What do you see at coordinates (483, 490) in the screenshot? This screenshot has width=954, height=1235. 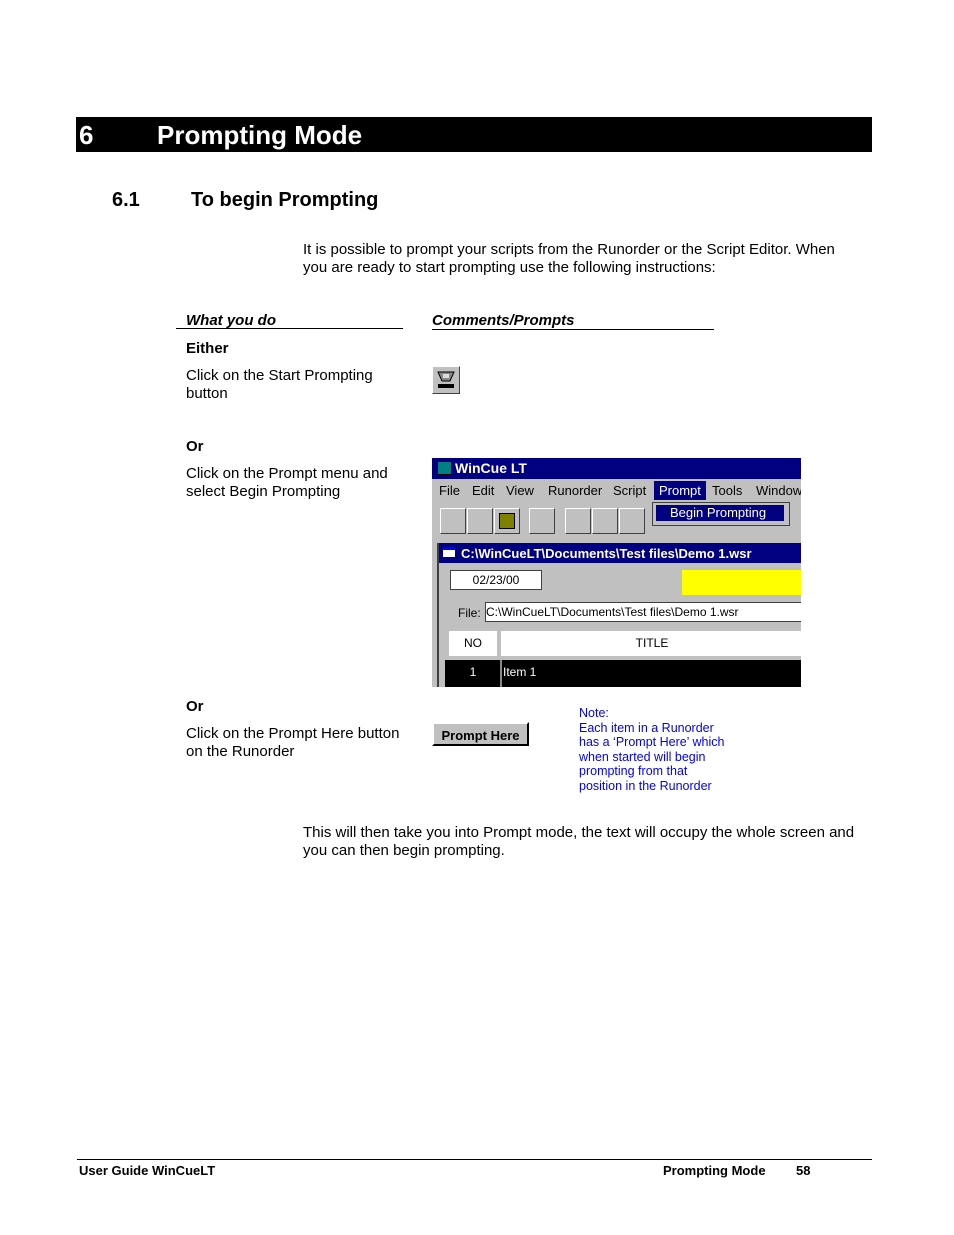 I see `menu-edit: Edit` at bounding box center [483, 490].